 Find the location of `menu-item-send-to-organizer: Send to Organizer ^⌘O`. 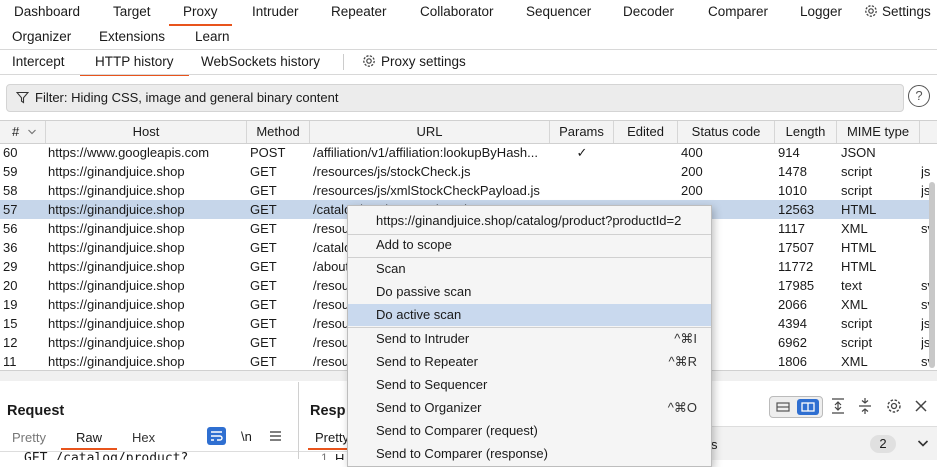

menu-item-send-to-organizer: Send to Organizer ^⌘O is located at coordinates (529, 408).